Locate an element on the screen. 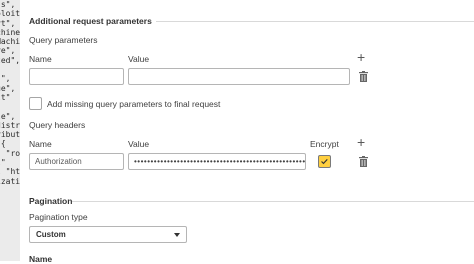  query-param-name-input is located at coordinates (76, 76).